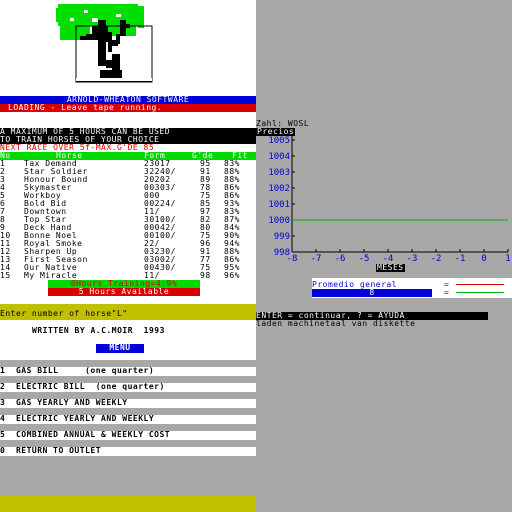 This screenshot has height=512, width=512. Describe the element at coordinates (160, 188) in the screenshot. I see `horse-form: 00303/` at that location.